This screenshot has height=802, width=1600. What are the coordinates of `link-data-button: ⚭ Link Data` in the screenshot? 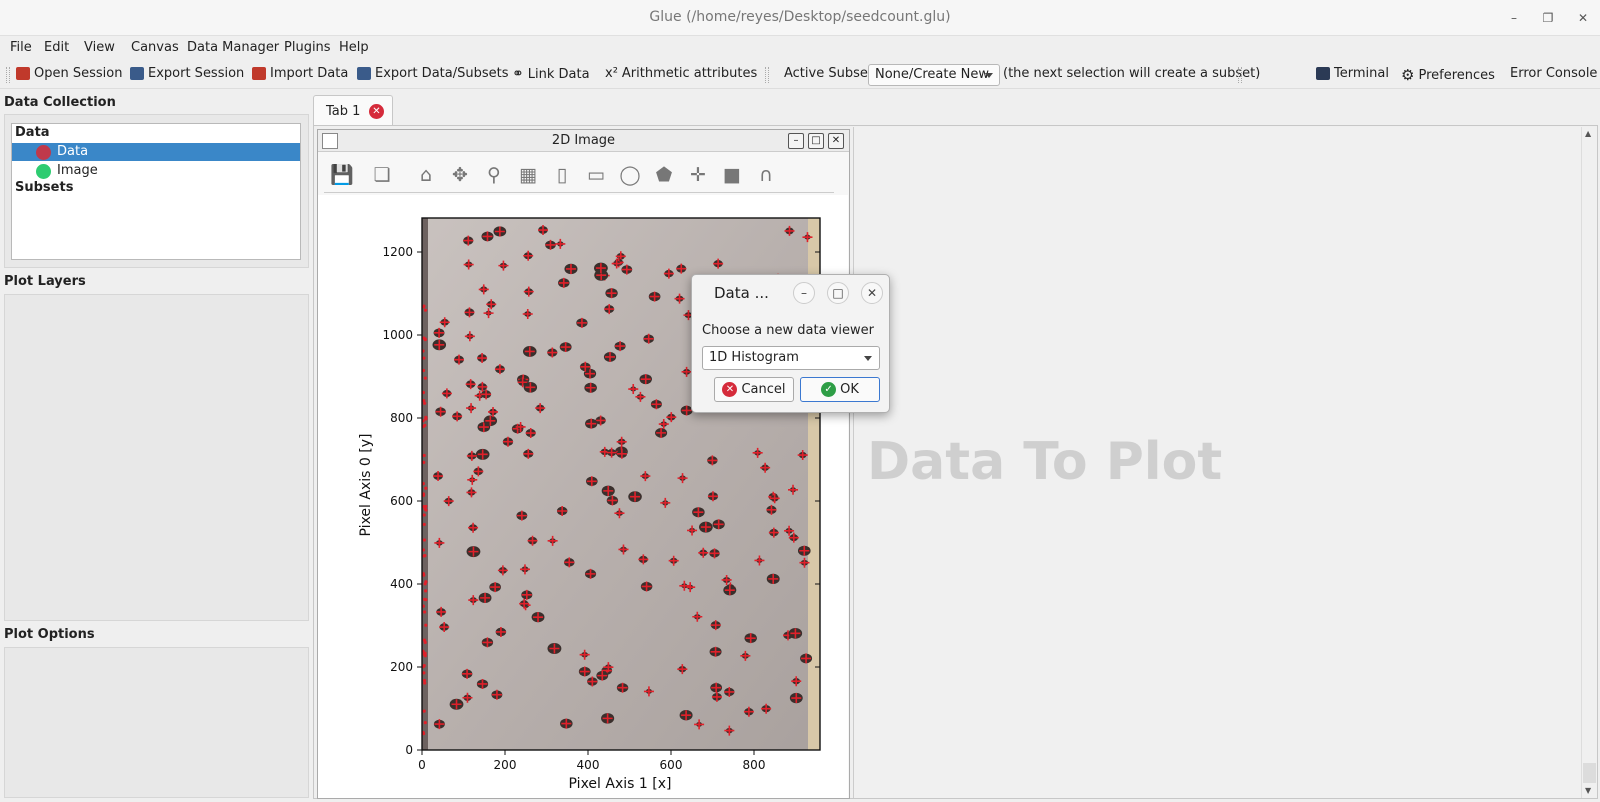 It's located at (551, 74).